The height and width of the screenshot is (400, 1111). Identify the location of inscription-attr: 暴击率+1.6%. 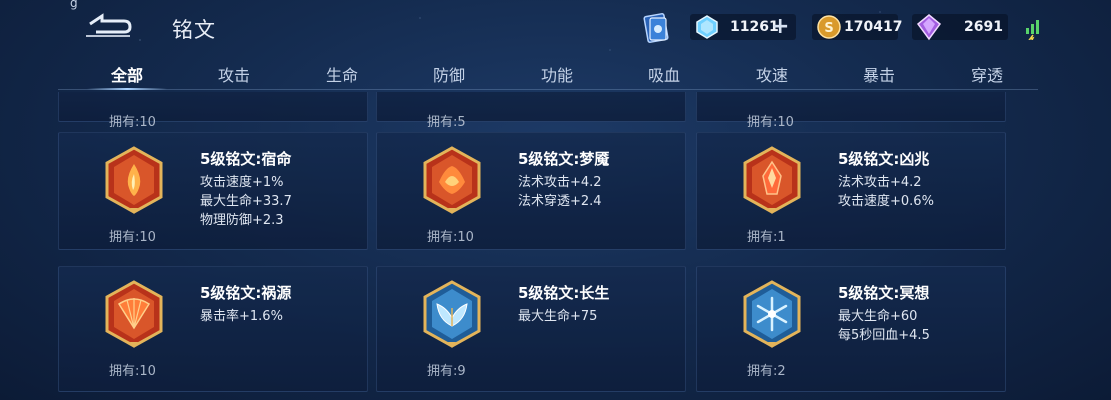
(241, 316).